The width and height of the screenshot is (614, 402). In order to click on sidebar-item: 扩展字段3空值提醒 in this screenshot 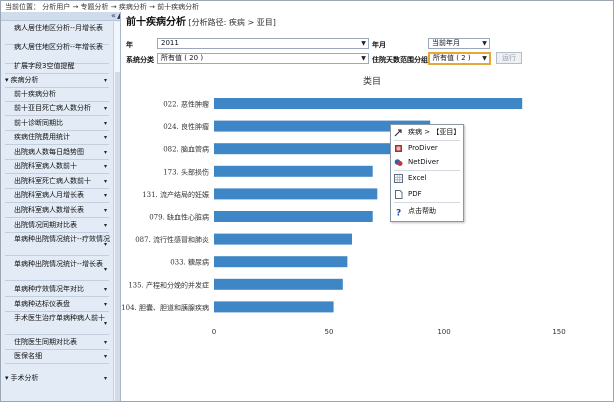, I will do `click(57, 66)`.